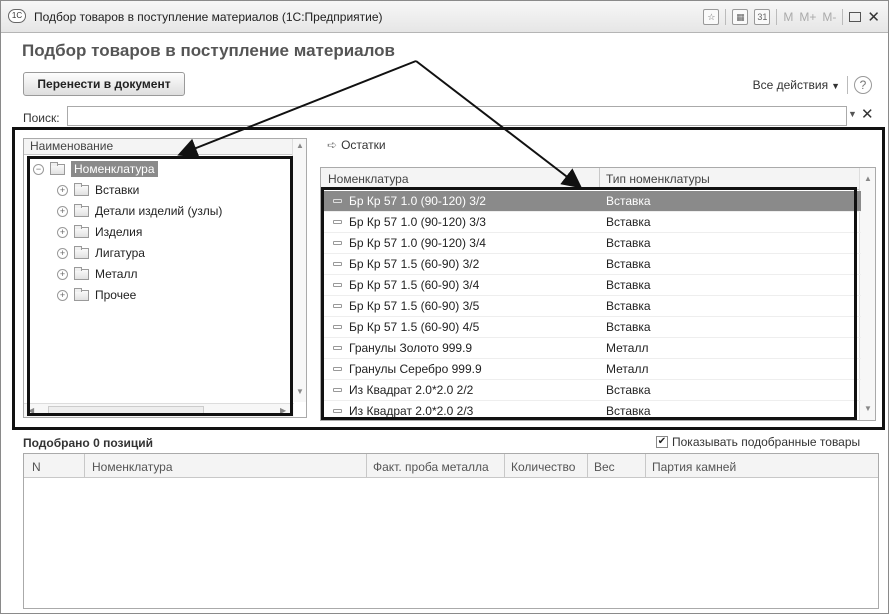  I want to click on chevron-down-icon: ▼, so click(835, 86).